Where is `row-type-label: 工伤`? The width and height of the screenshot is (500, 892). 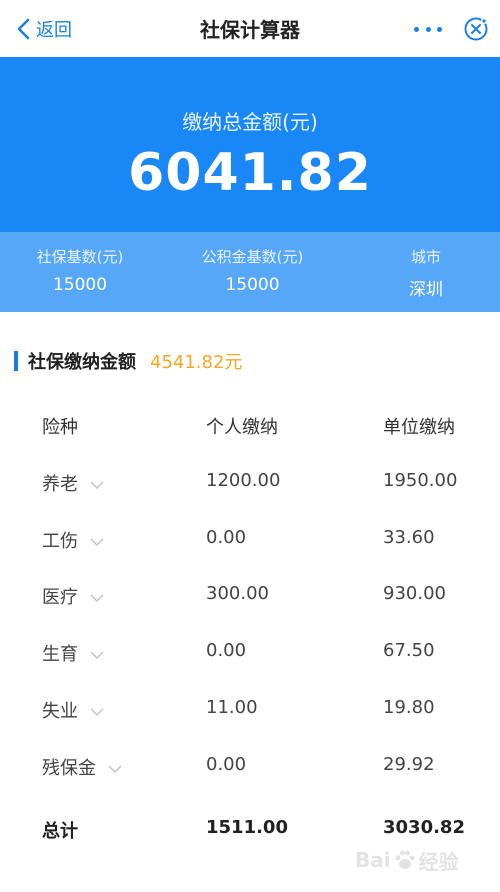 row-type-label: 工伤 is located at coordinates (60, 541).